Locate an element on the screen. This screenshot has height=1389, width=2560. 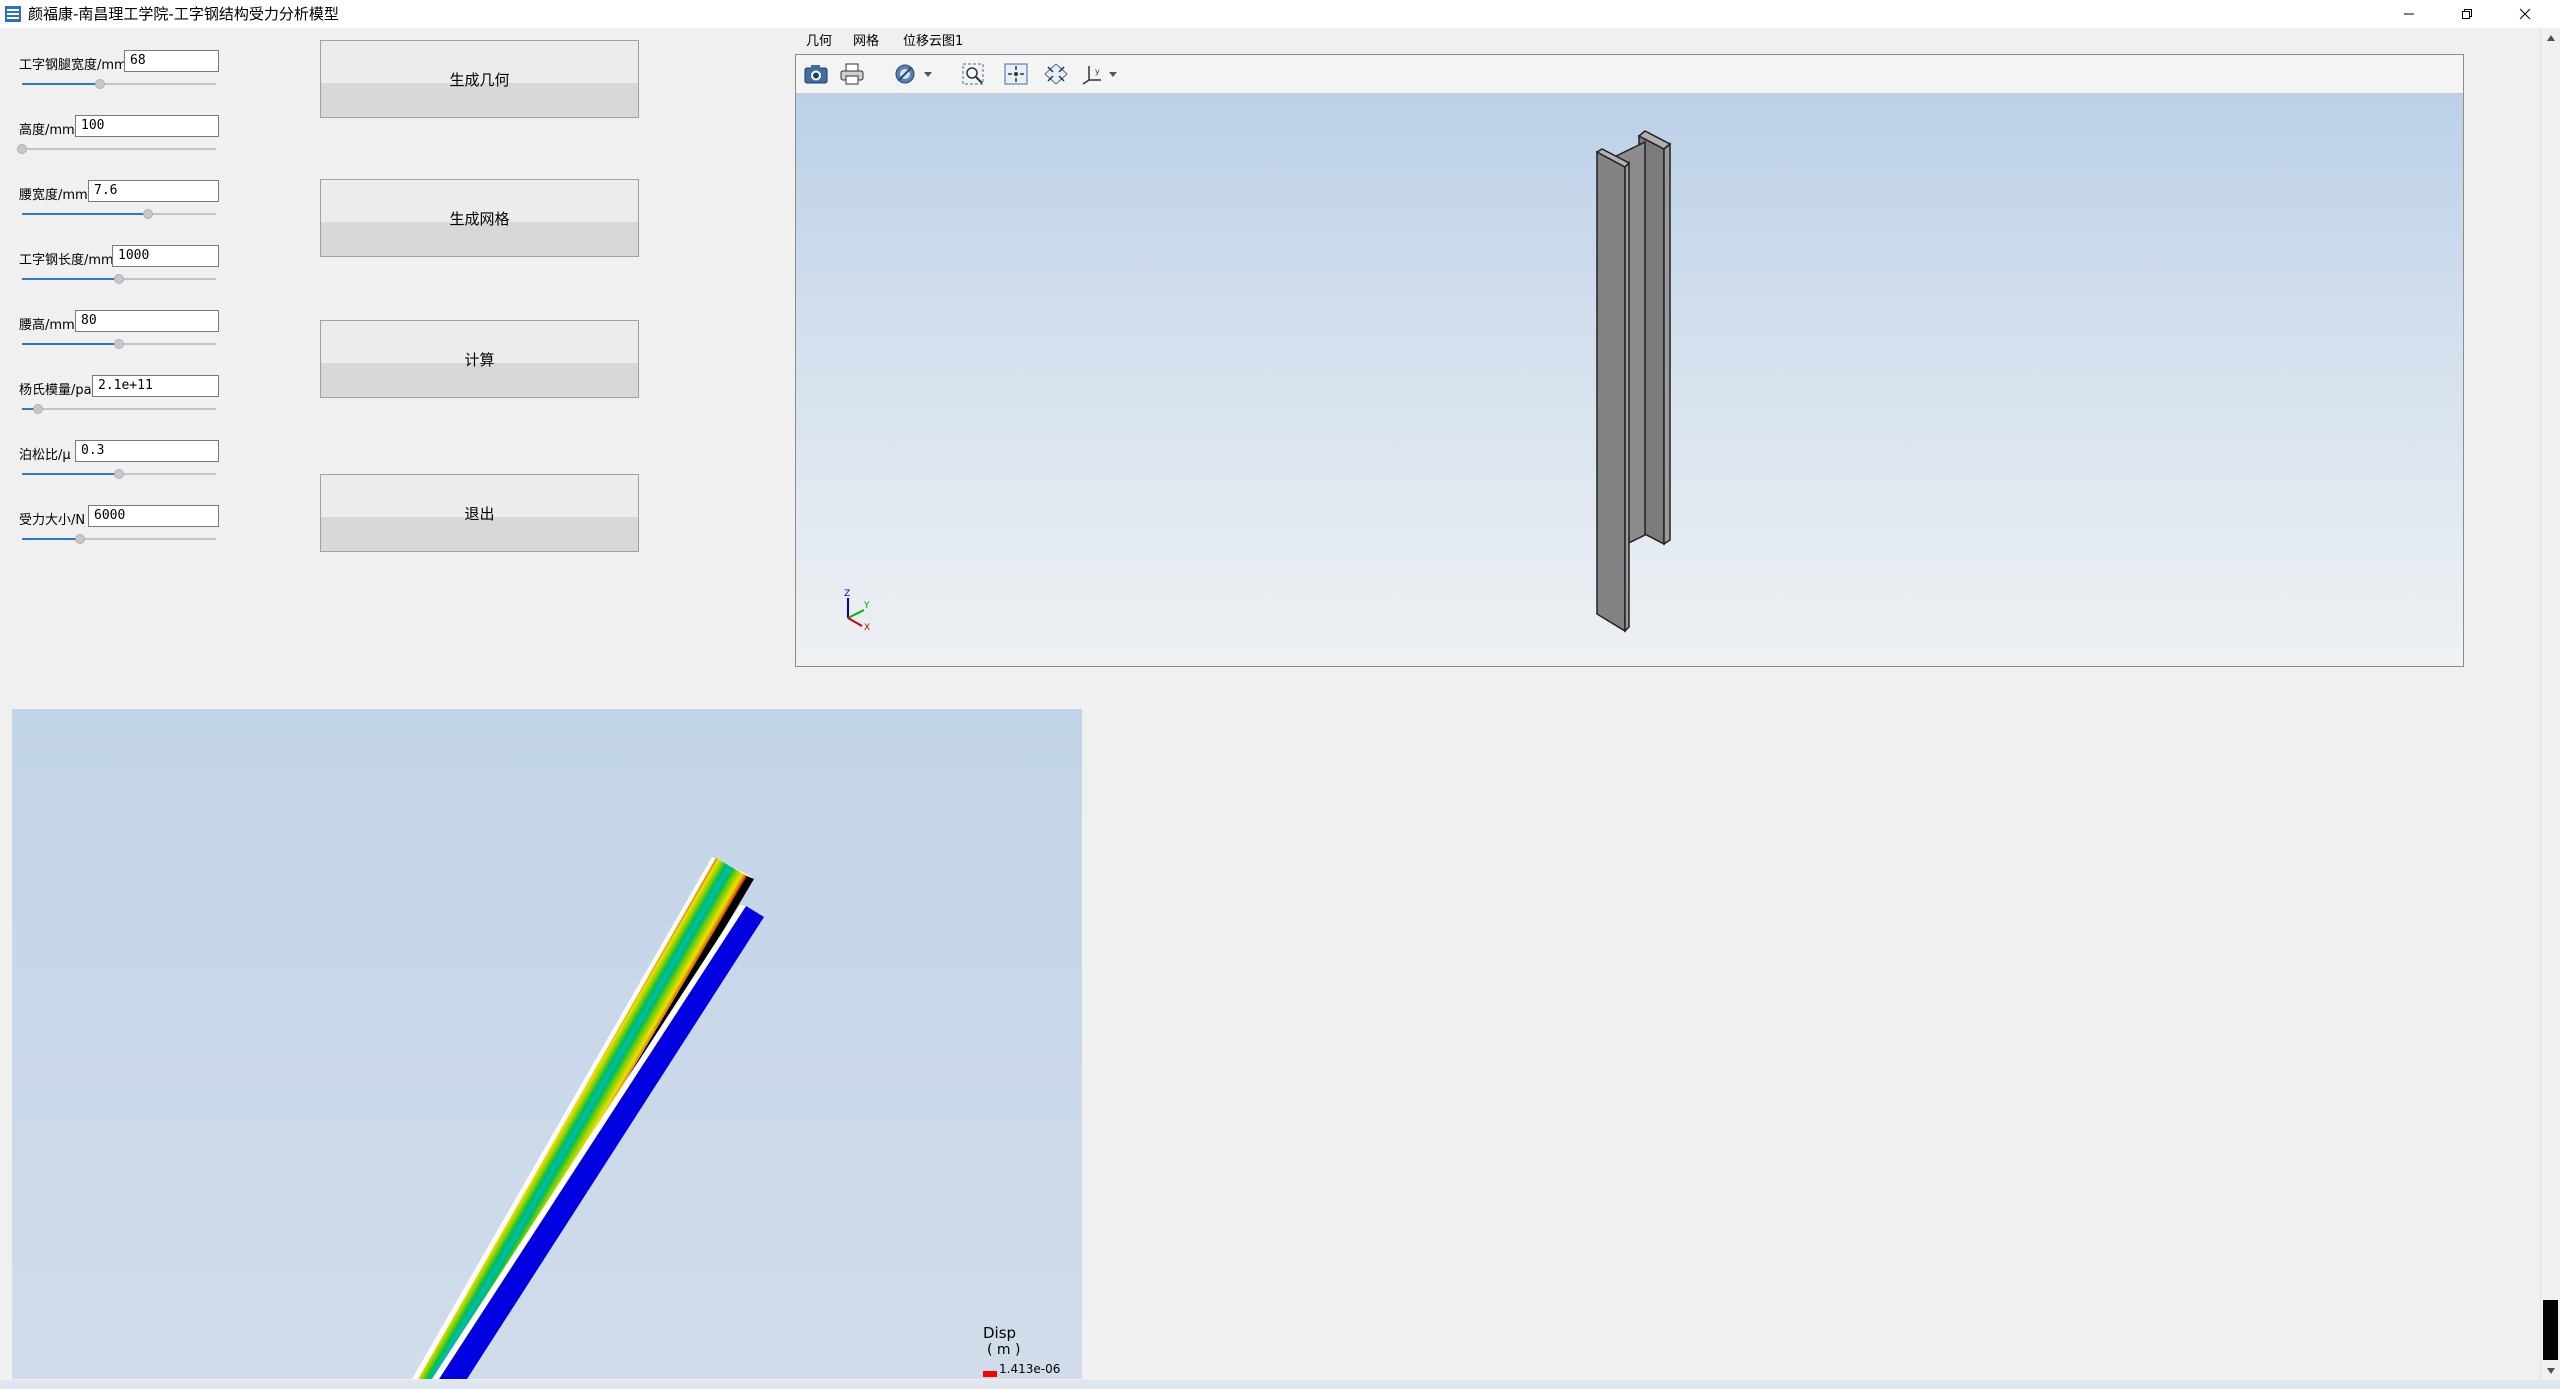
minimize-icon is located at coordinates (2409, 14).